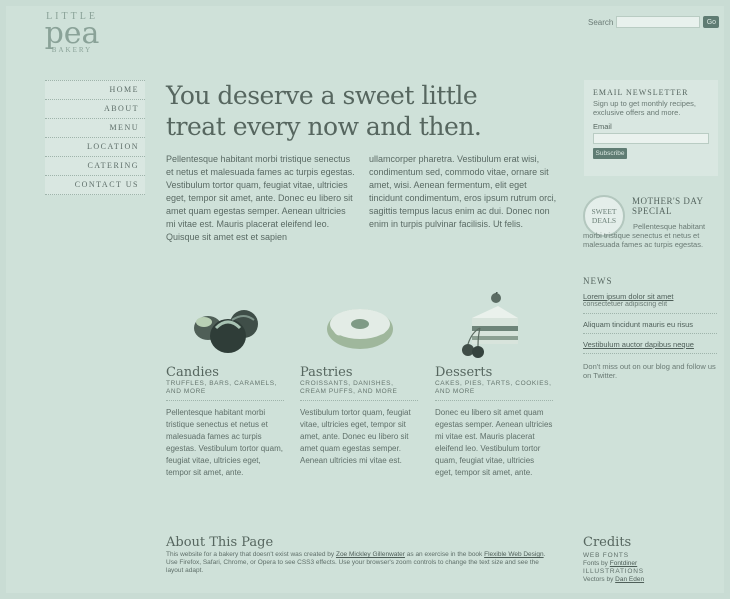 This screenshot has height=599, width=730. Describe the element at coordinates (623, 563) in the screenshot. I see `web-fonts-link: Fontdiner` at that location.